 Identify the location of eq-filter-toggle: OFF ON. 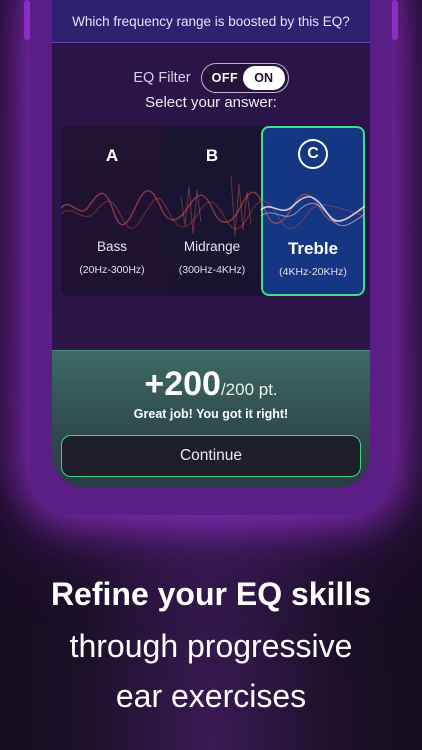
(244, 78).